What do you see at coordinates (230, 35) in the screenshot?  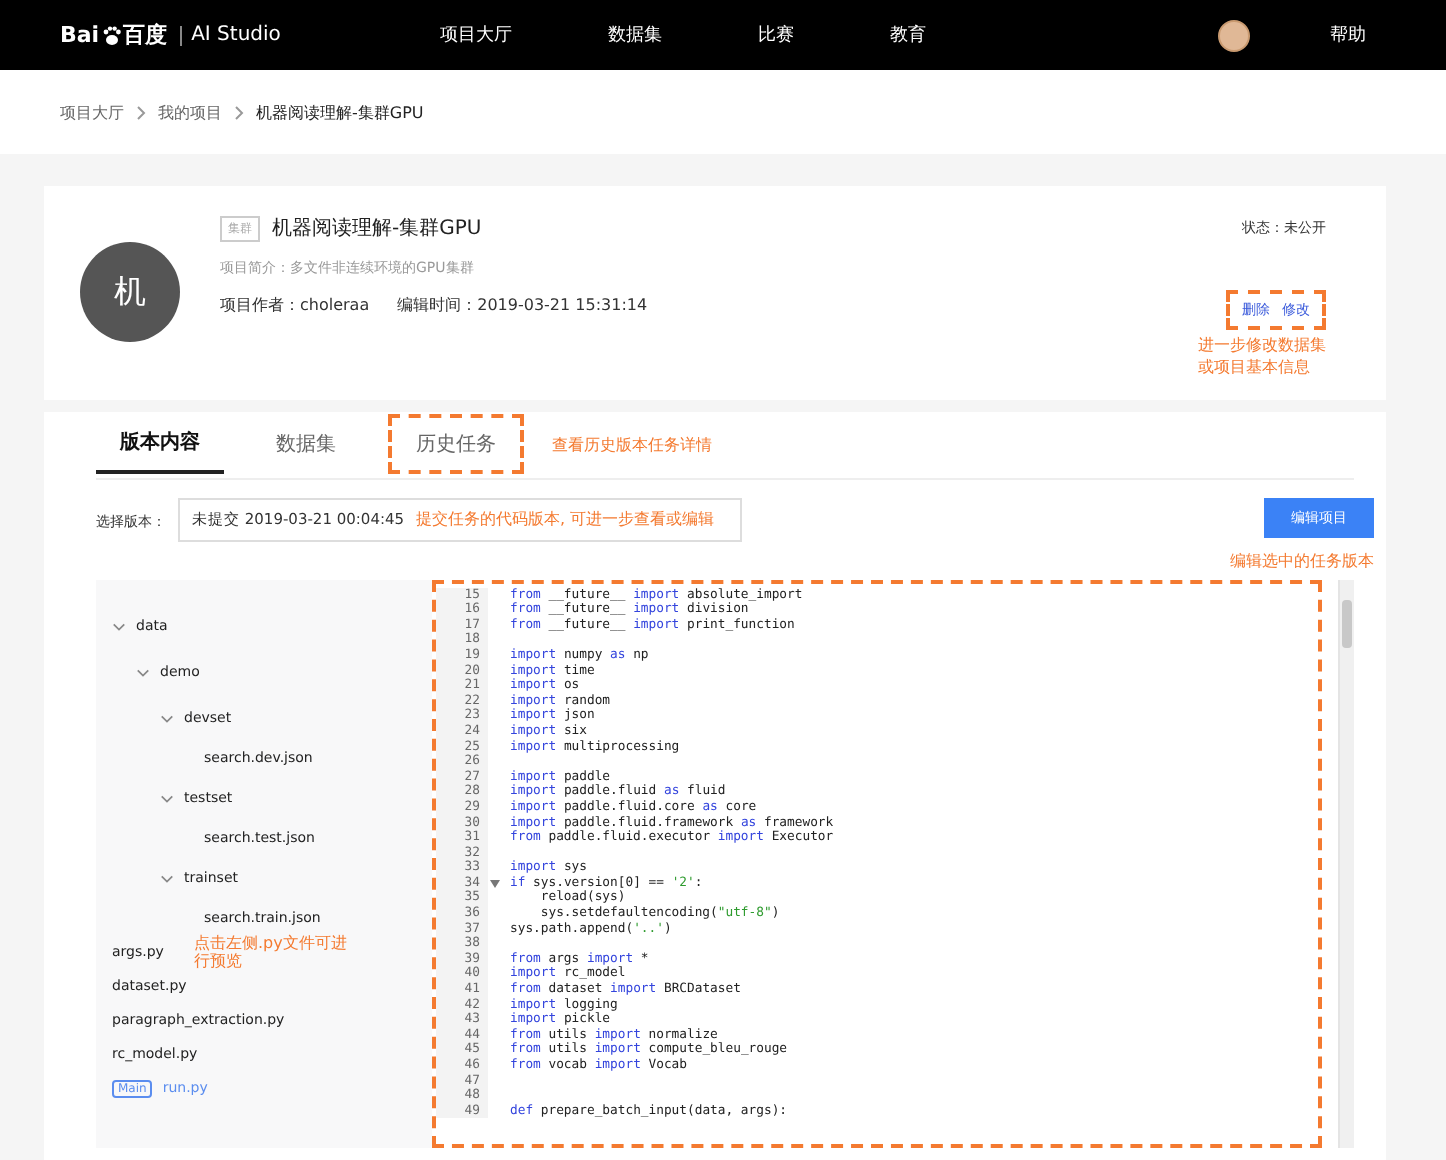 I see `product-name: AI Studio` at bounding box center [230, 35].